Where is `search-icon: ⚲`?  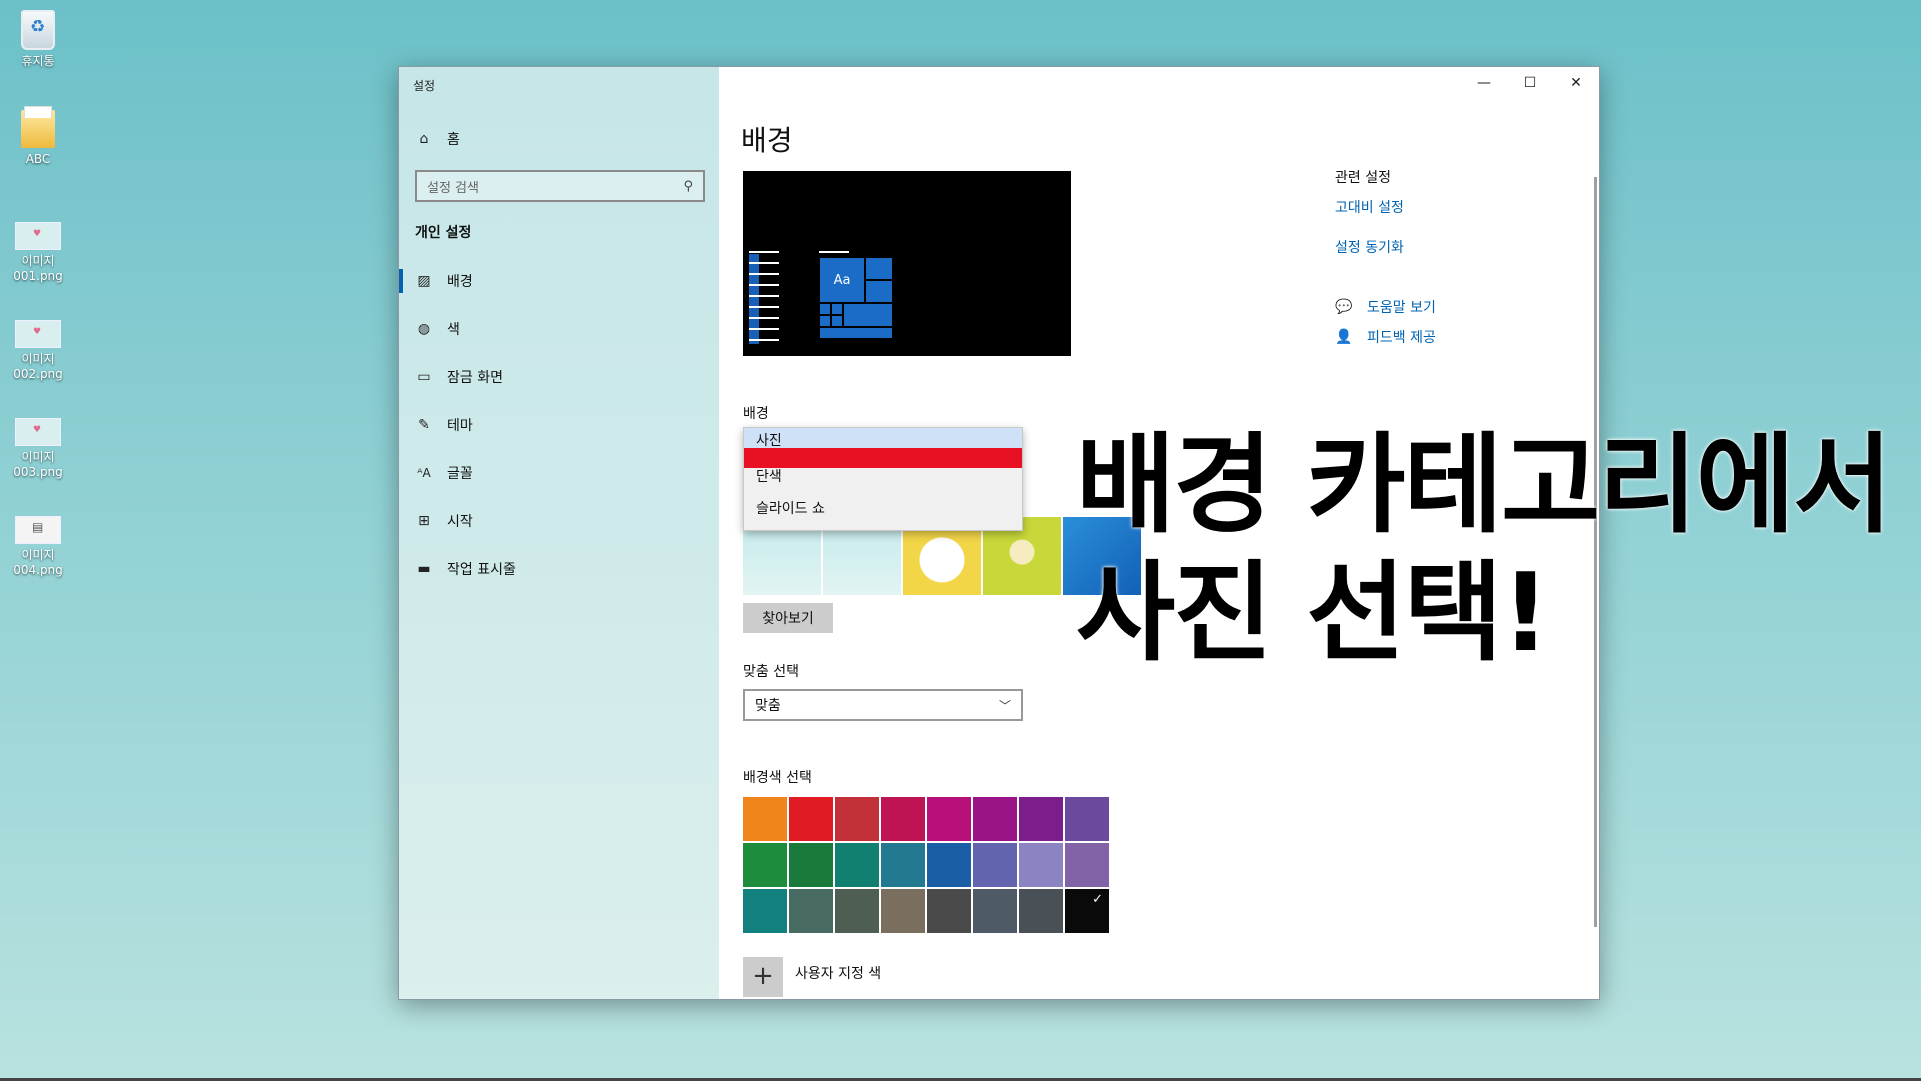
search-icon: ⚲ is located at coordinates (688, 186).